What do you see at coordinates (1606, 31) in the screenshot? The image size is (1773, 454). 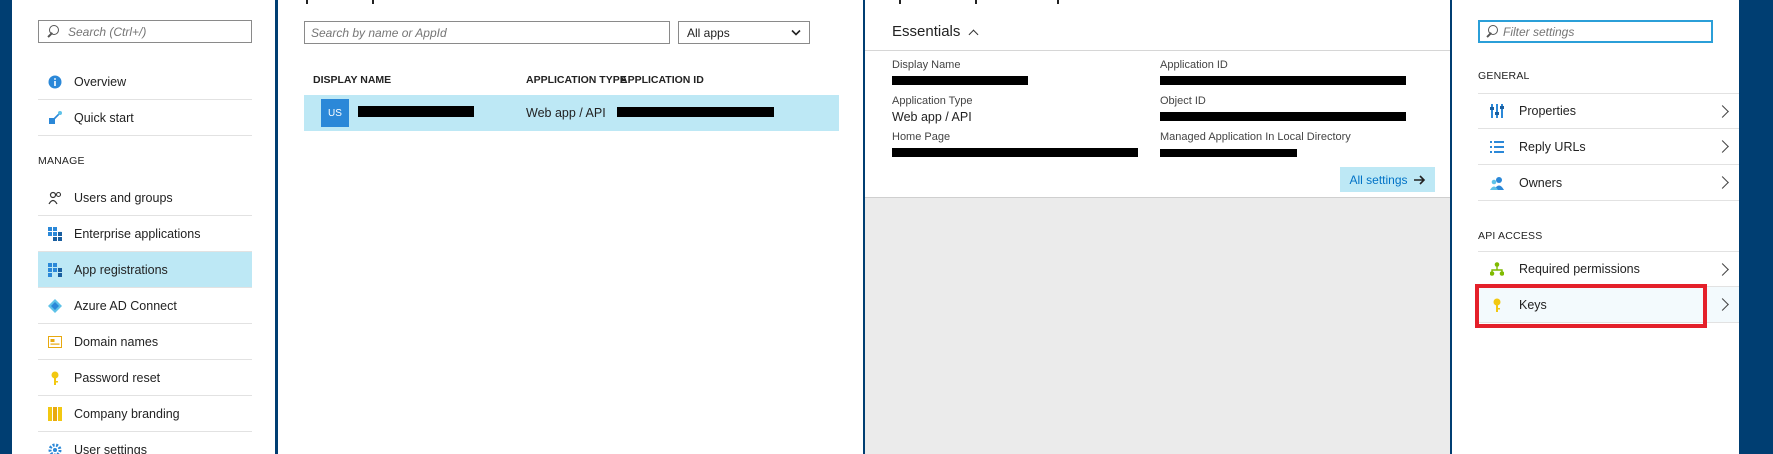 I see `filter-settings-input` at bounding box center [1606, 31].